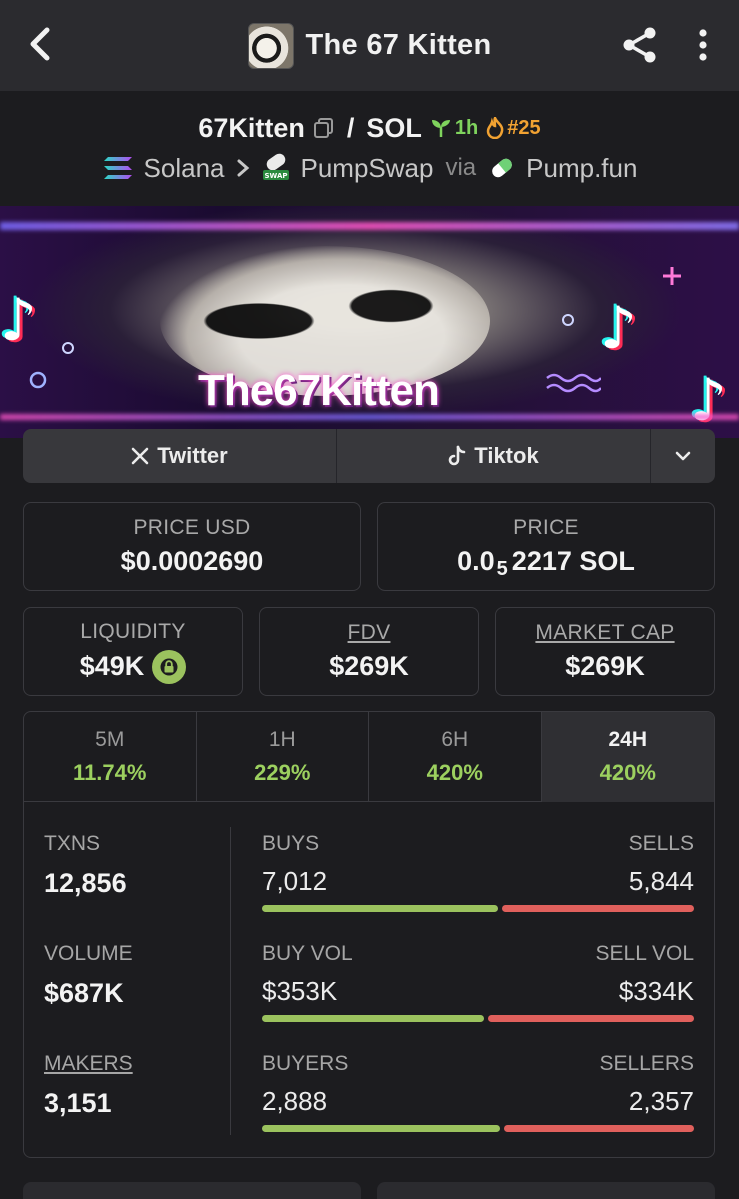 The image size is (739, 1199). I want to click on page-title: The 67 Kitten, so click(398, 45).